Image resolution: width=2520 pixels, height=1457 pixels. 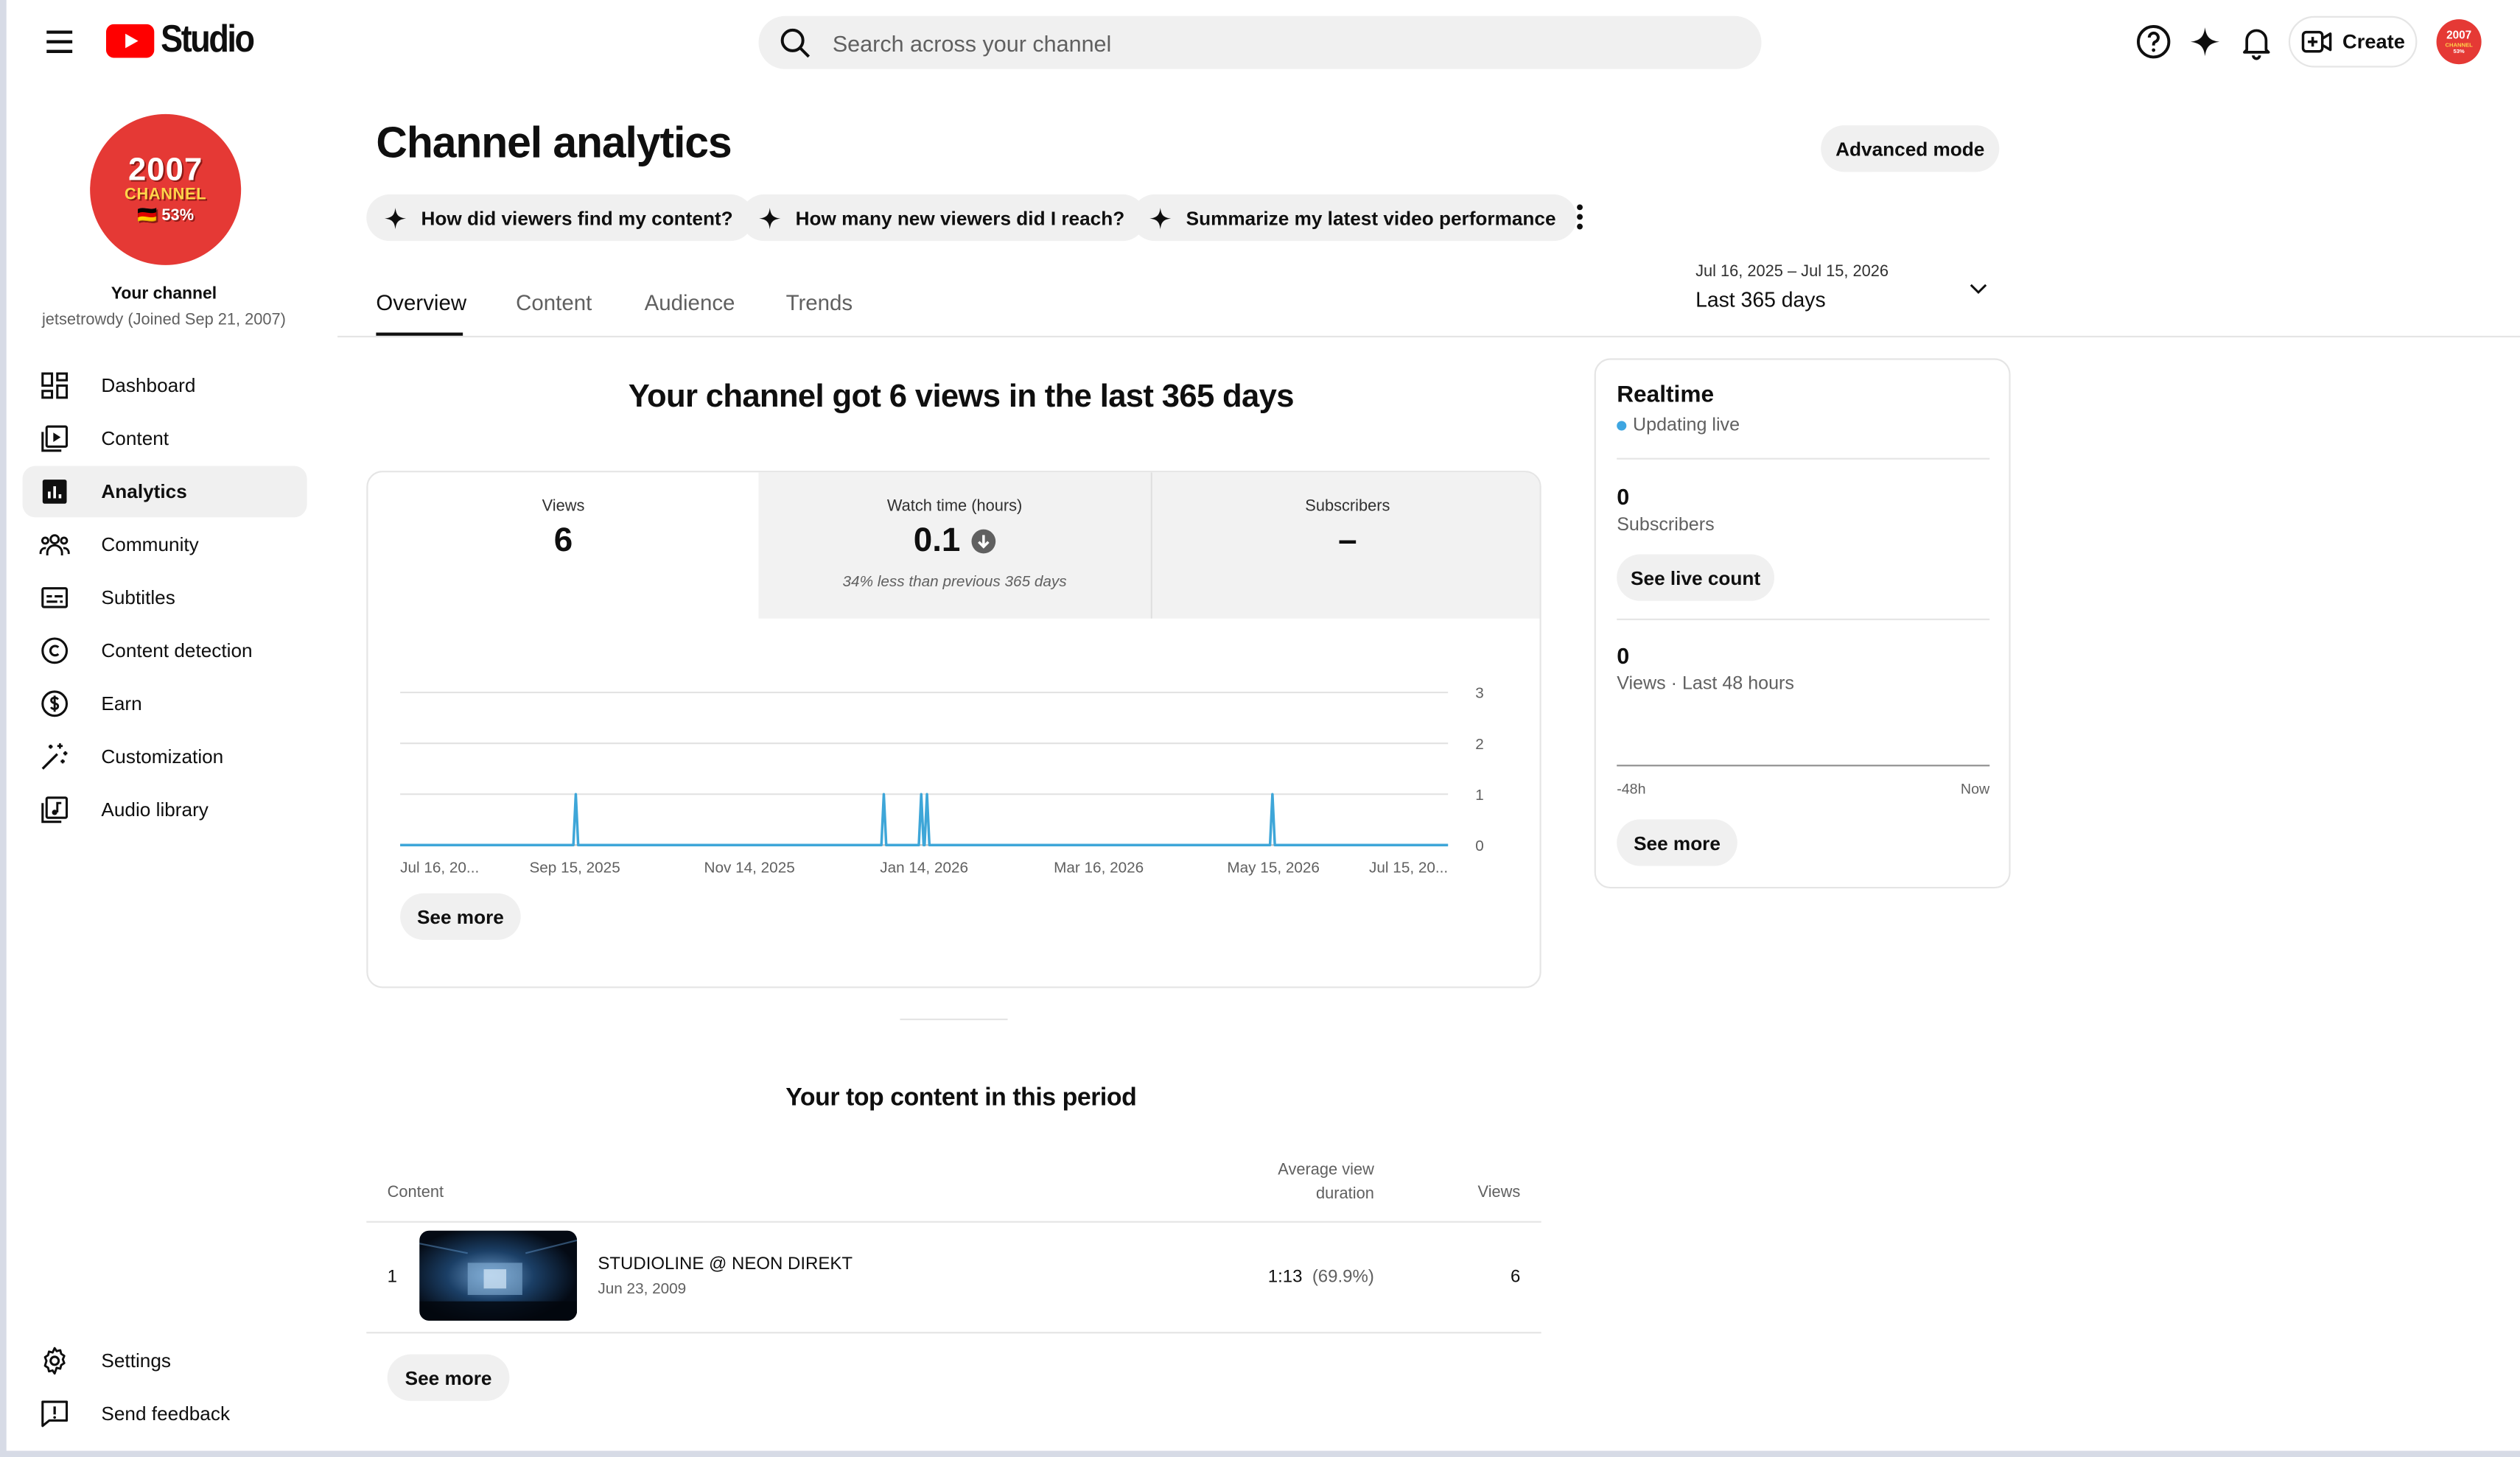 What do you see at coordinates (208, 39) in the screenshot?
I see `logo-text: Studio` at bounding box center [208, 39].